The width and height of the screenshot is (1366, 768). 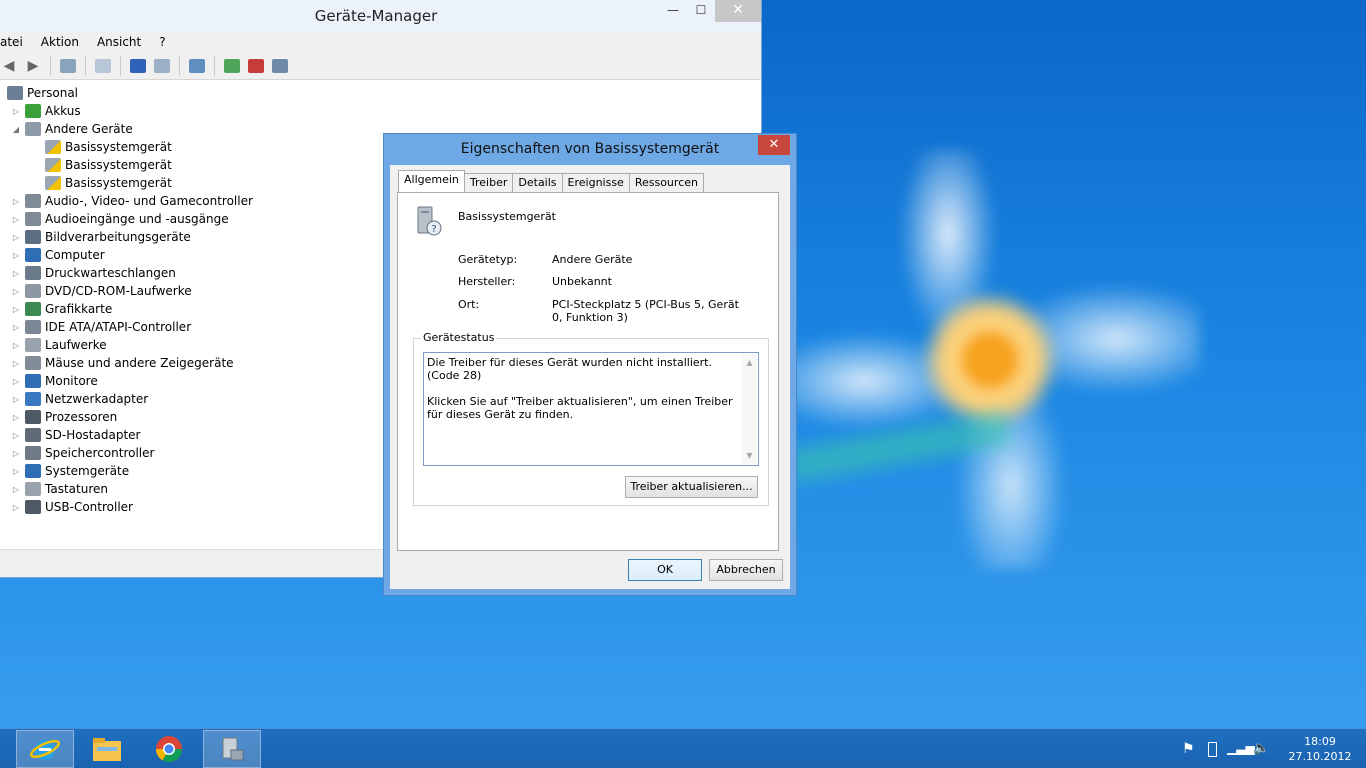 What do you see at coordinates (380, 42) in the screenshot?
I see `menu-bar: atei Aktion Ansicht ?` at bounding box center [380, 42].